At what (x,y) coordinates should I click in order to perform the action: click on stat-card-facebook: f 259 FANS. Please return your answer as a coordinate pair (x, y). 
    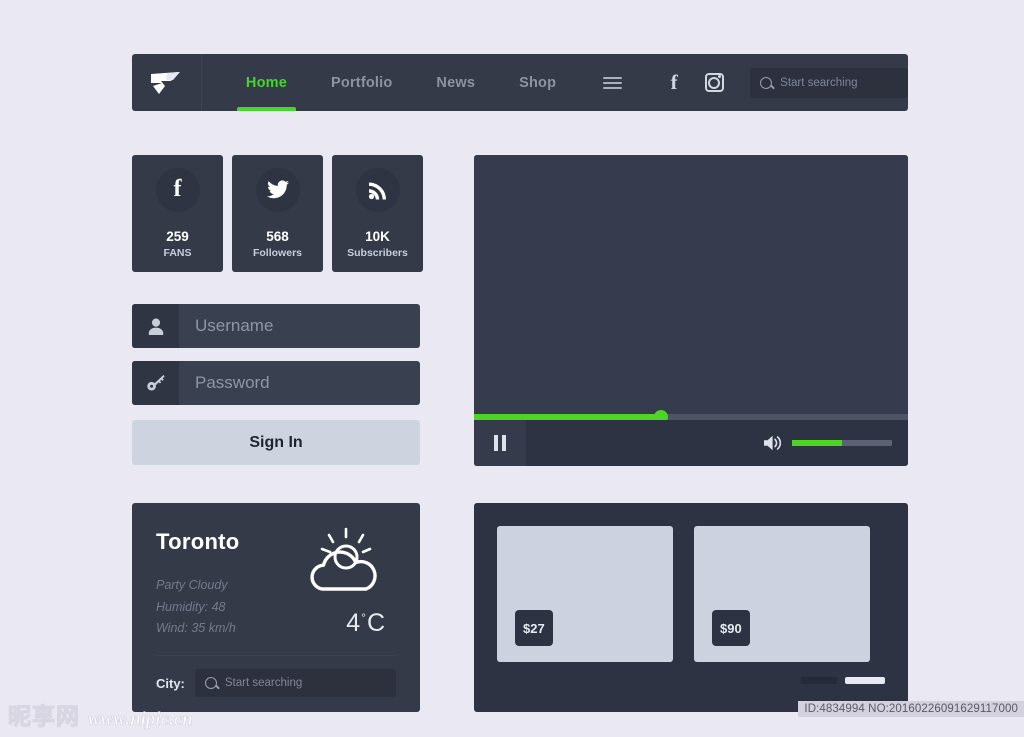
    Looking at the image, I should click on (177, 213).